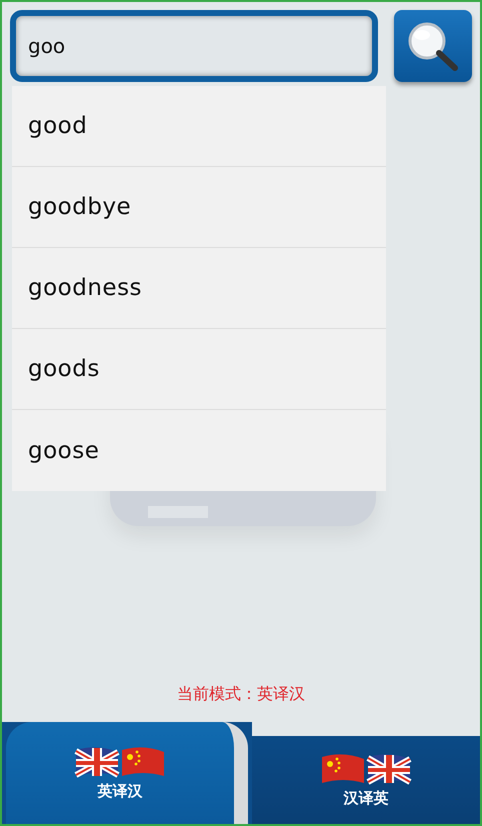 This screenshot has height=826, width=482. I want to click on tab: 汉译英, so click(366, 773).